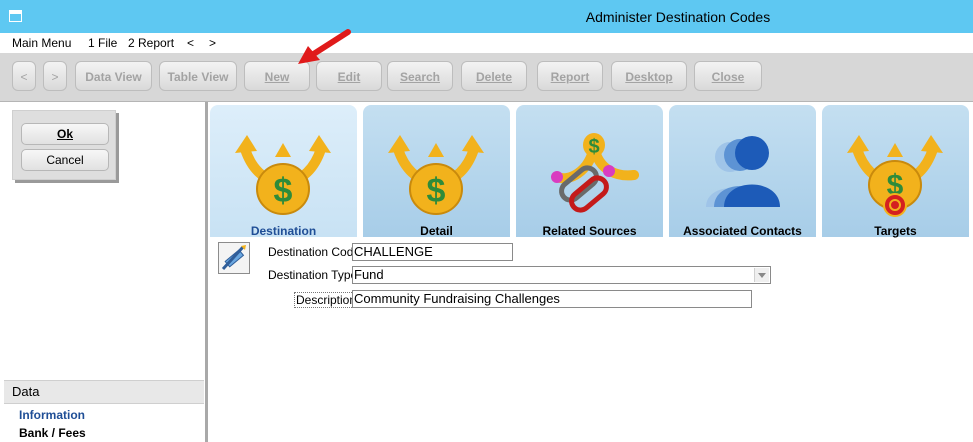 The width and height of the screenshot is (973, 442). What do you see at coordinates (728, 76) in the screenshot?
I see `close-button: Close` at bounding box center [728, 76].